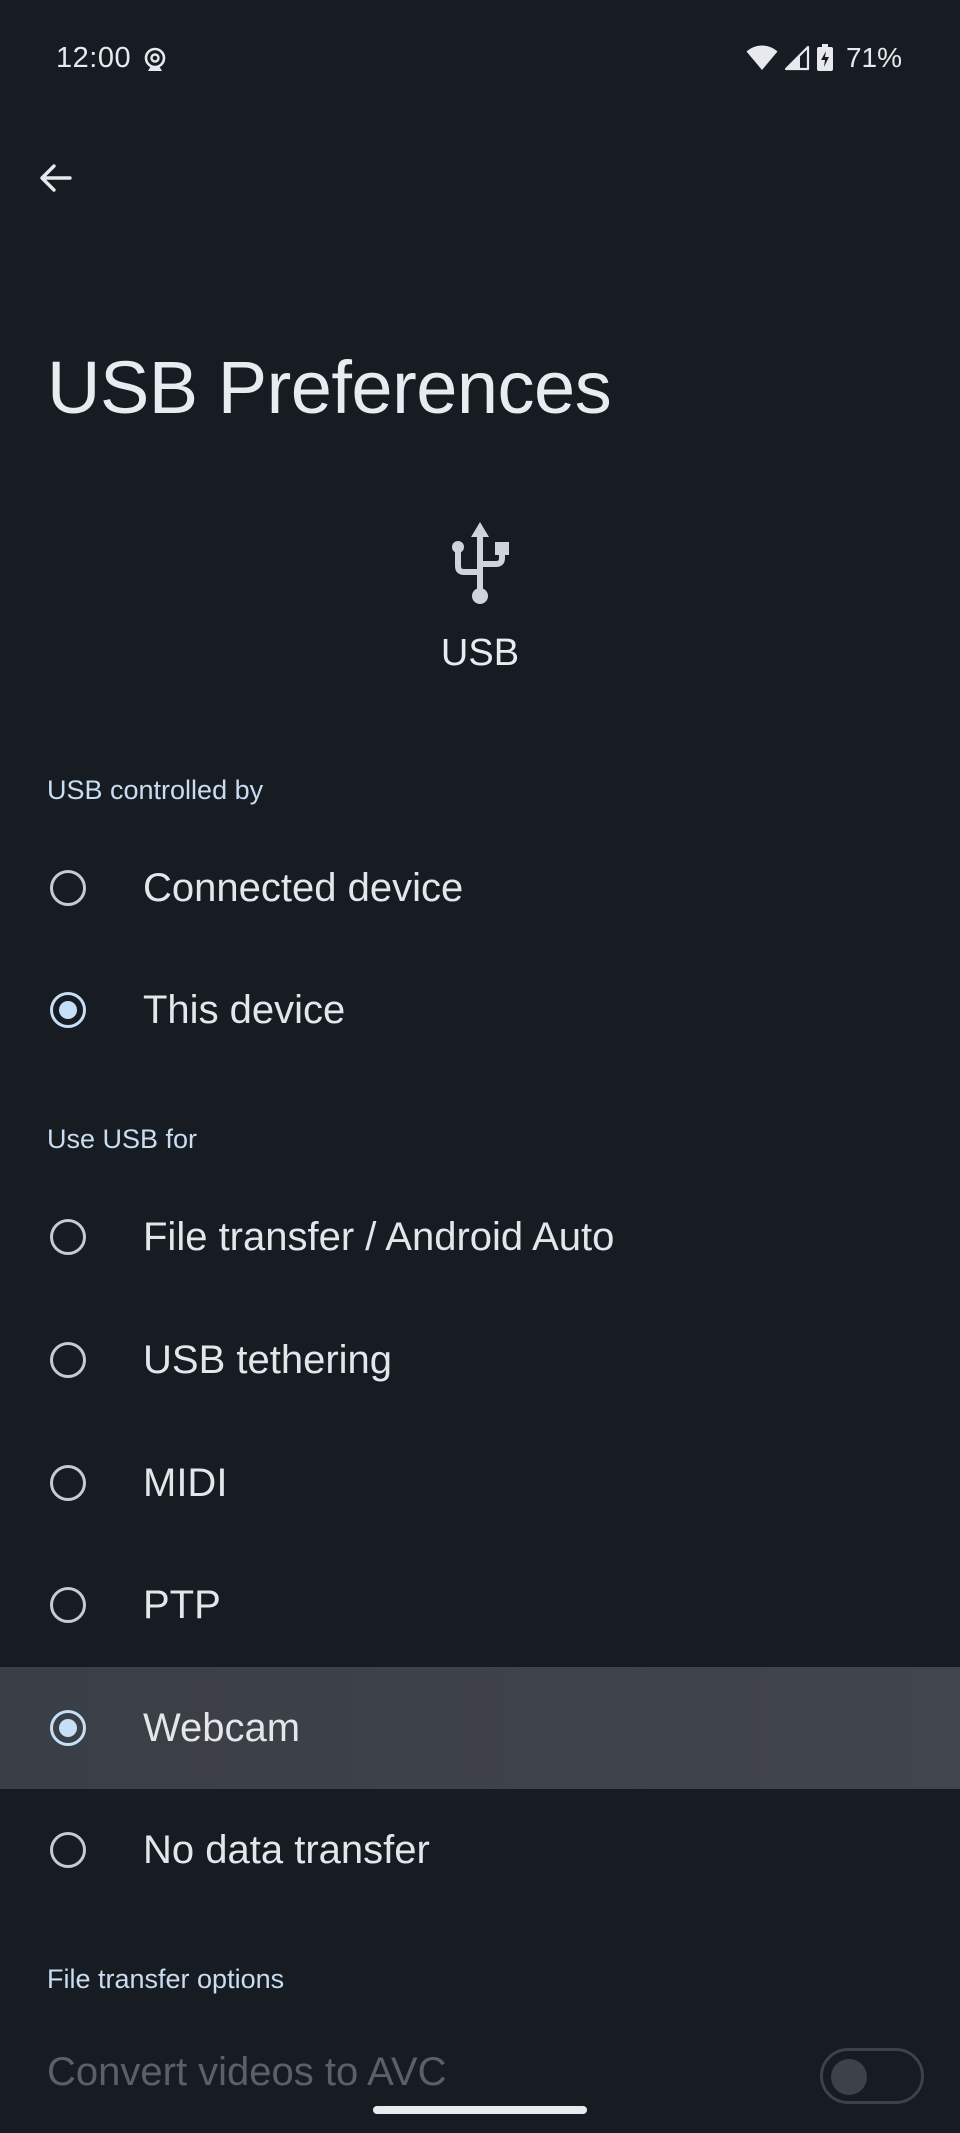 This screenshot has width=960, height=2133. Describe the element at coordinates (480, 60) in the screenshot. I see `status-bar: 12:00 71%` at that location.